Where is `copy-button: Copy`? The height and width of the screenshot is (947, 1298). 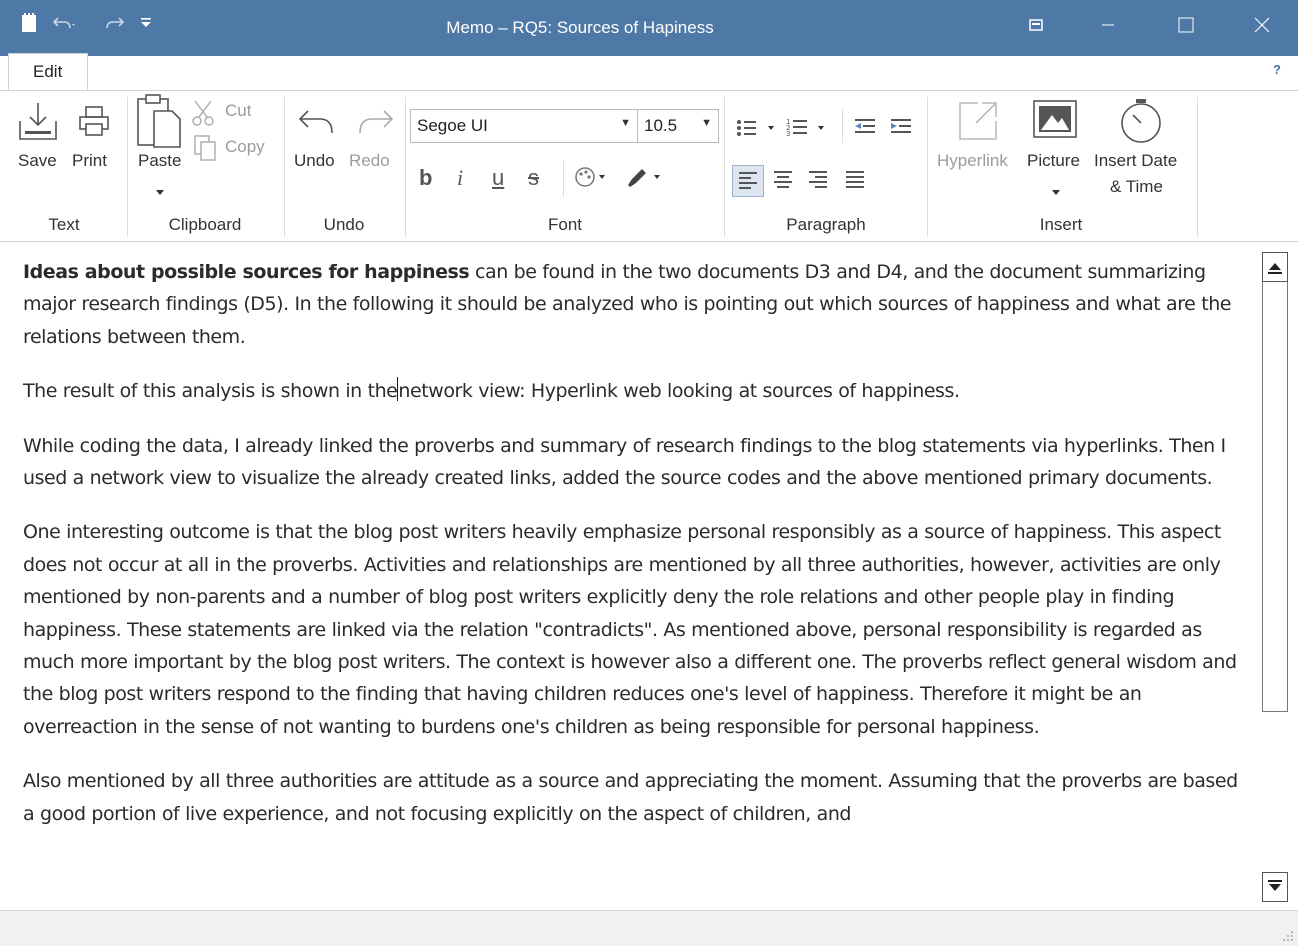 copy-button: Copy is located at coordinates (245, 147).